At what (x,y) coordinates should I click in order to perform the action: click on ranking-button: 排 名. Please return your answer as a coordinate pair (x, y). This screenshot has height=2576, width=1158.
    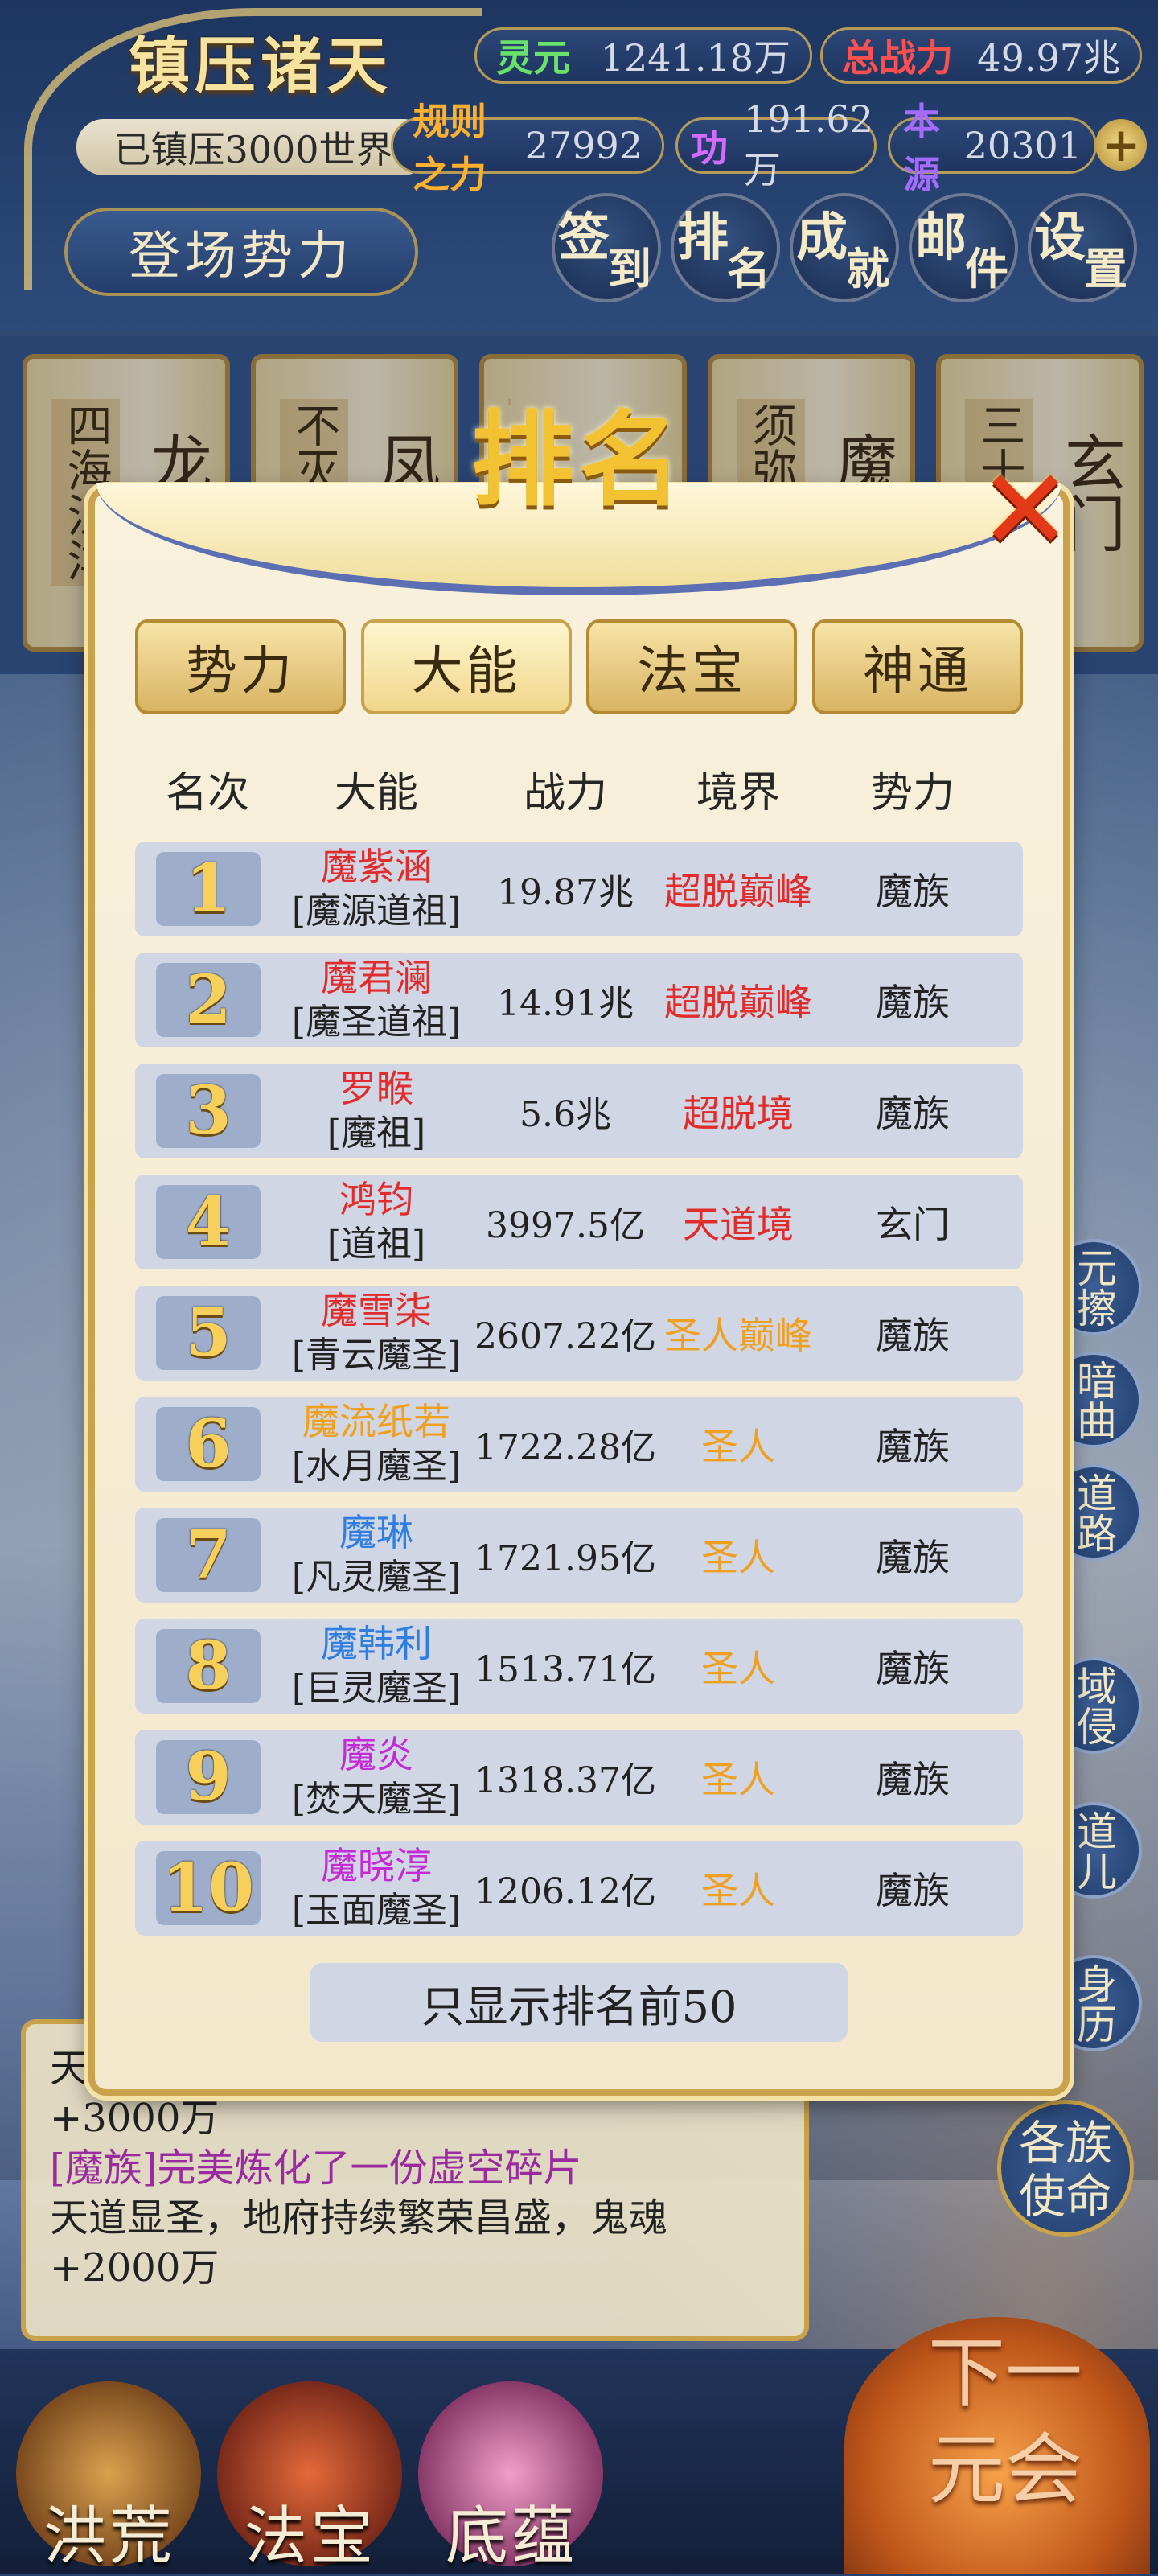
    Looking at the image, I should click on (725, 247).